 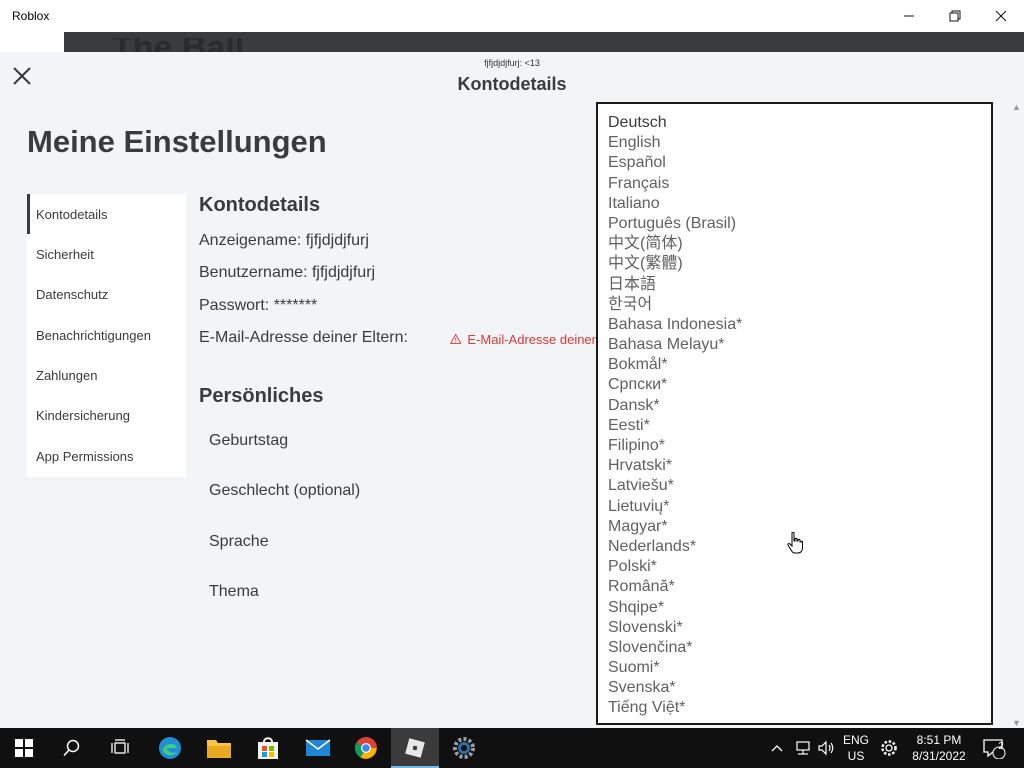 What do you see at coordinates (1016, 107) in the screenshot?
I see `scroll-up-icon: ▲` at bounding box center [1016, 107].